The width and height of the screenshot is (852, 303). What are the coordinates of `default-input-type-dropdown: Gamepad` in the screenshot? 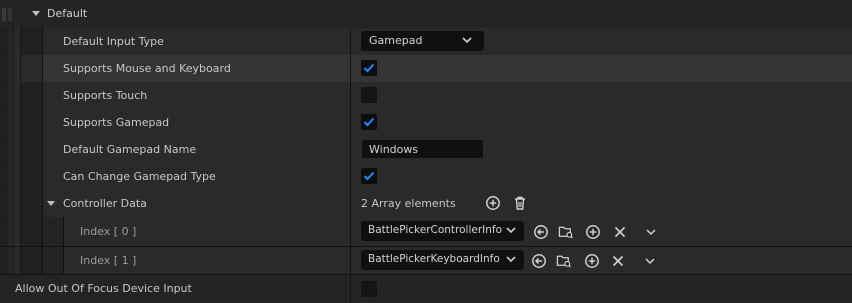 It's located at (422, 41).